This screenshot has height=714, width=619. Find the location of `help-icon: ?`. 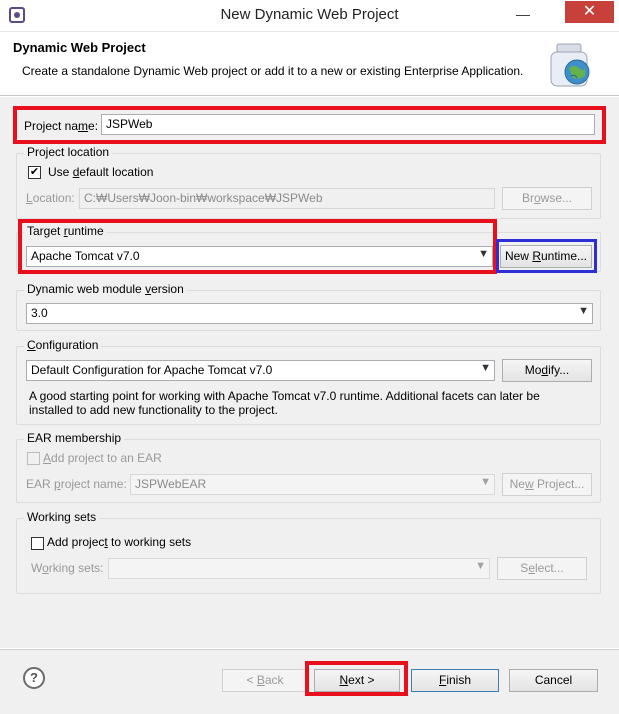

help-icon: ? is located at coordinates (34, 678).